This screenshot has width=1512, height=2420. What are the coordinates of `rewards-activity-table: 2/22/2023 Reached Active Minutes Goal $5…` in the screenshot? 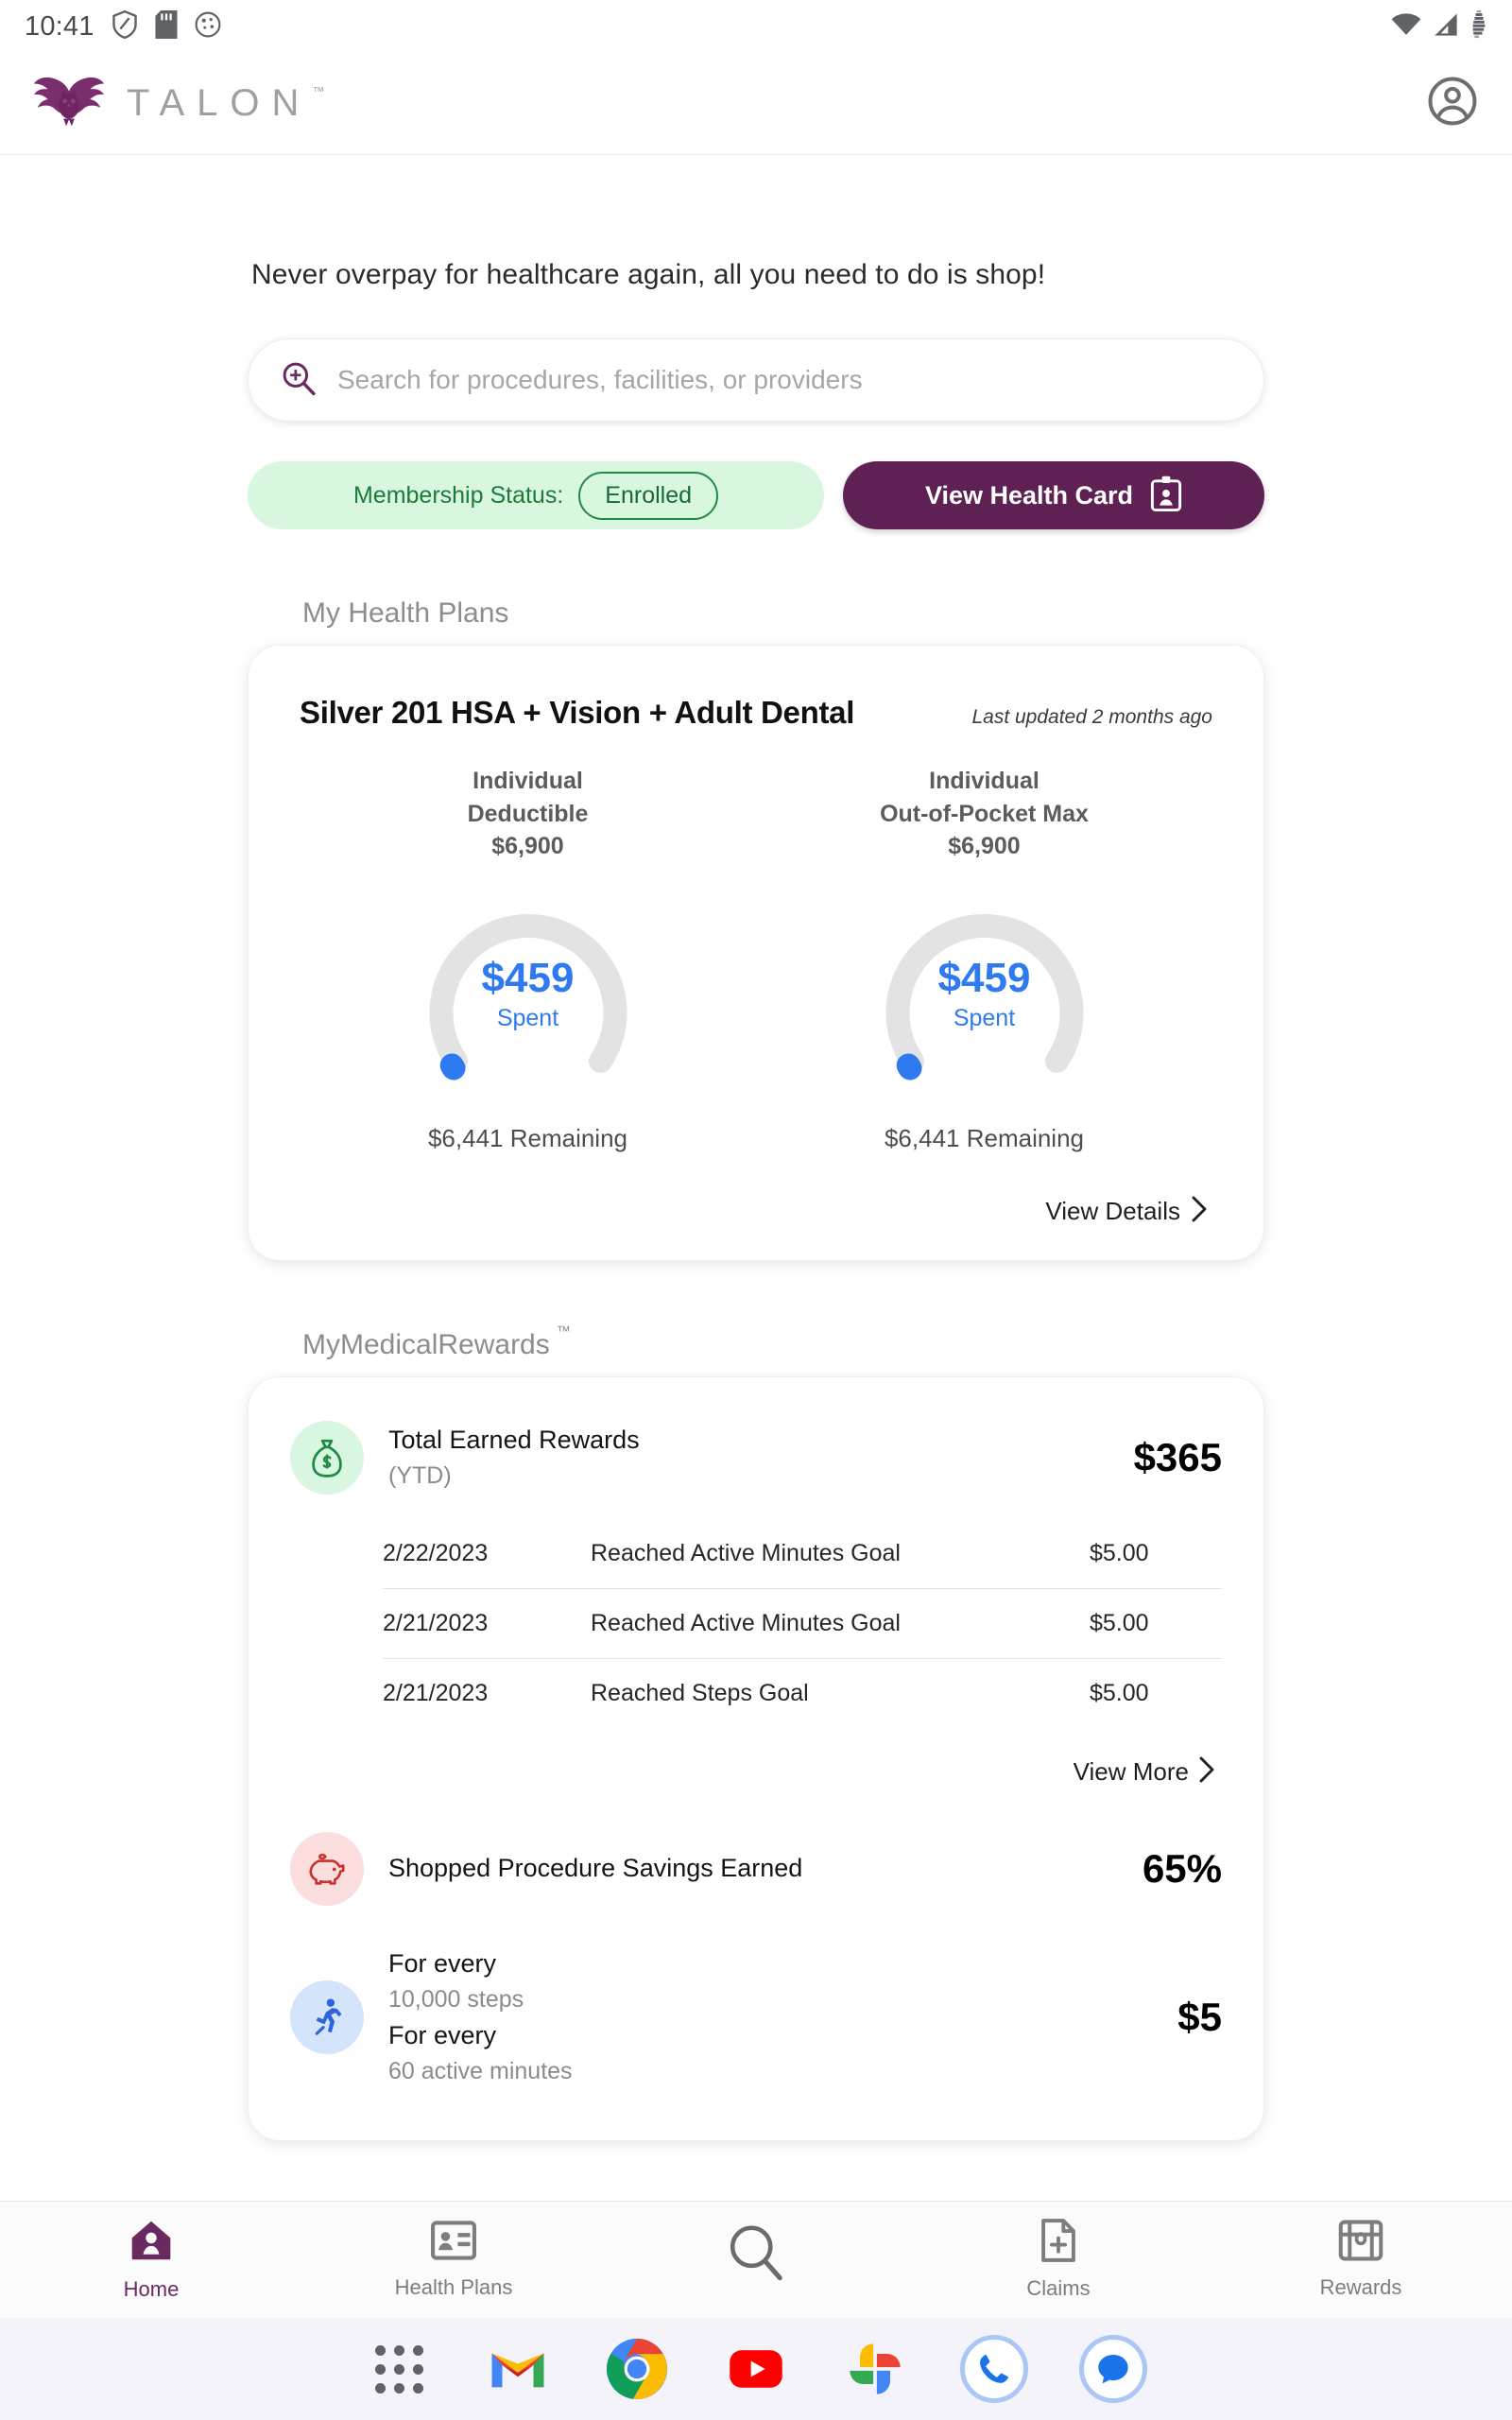 It's located at (802, 1624).